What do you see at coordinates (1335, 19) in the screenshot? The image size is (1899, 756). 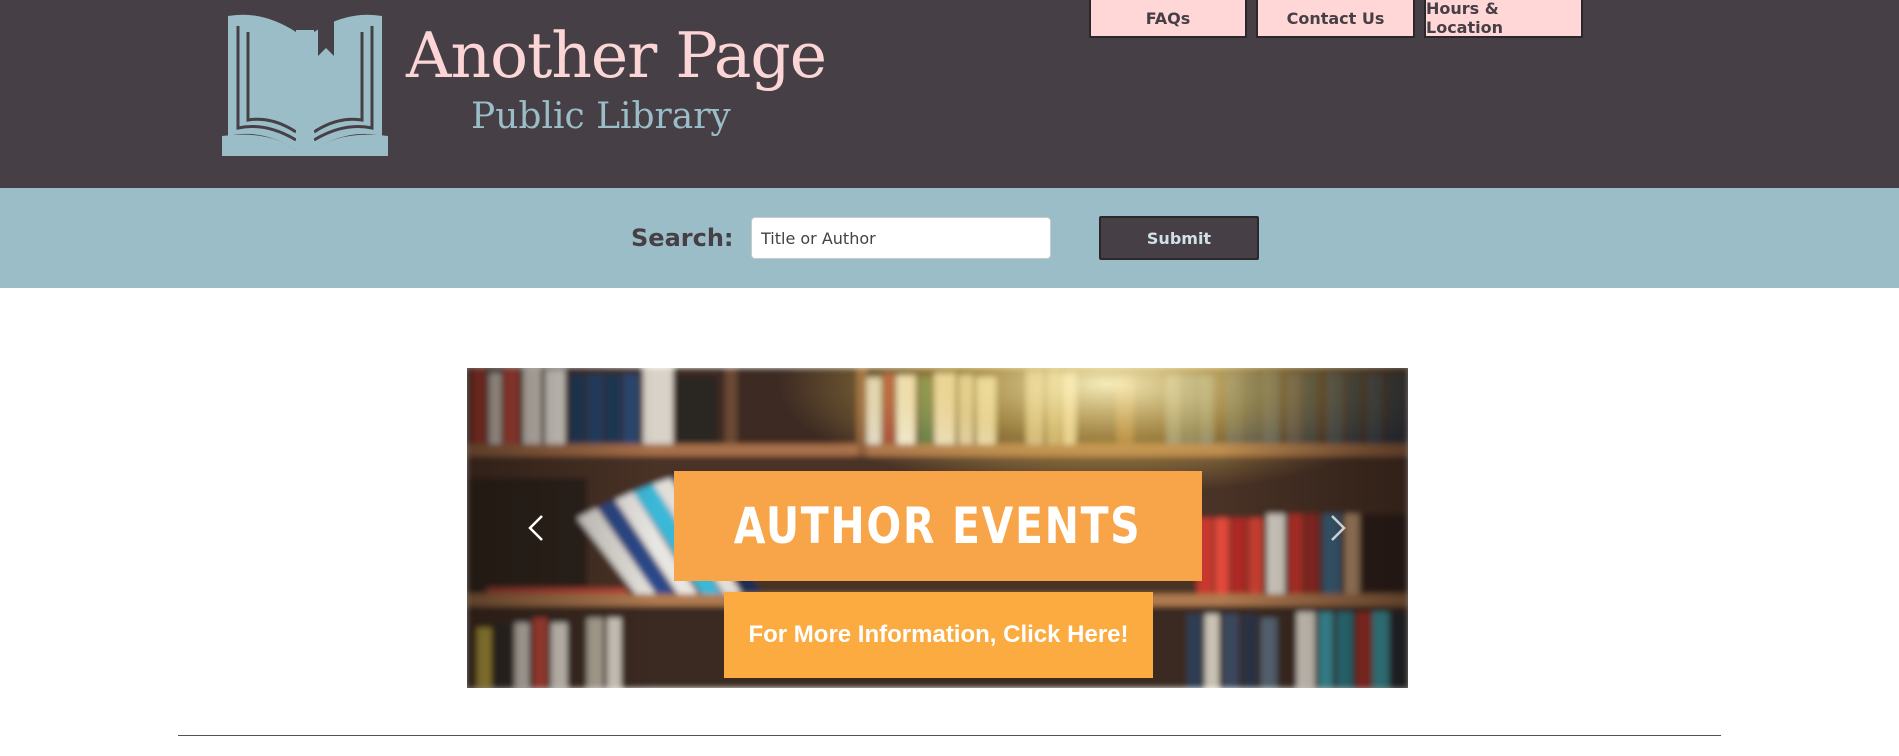 I see `nav-contact-button: Contact Us` at bounding box center [1335, 19].